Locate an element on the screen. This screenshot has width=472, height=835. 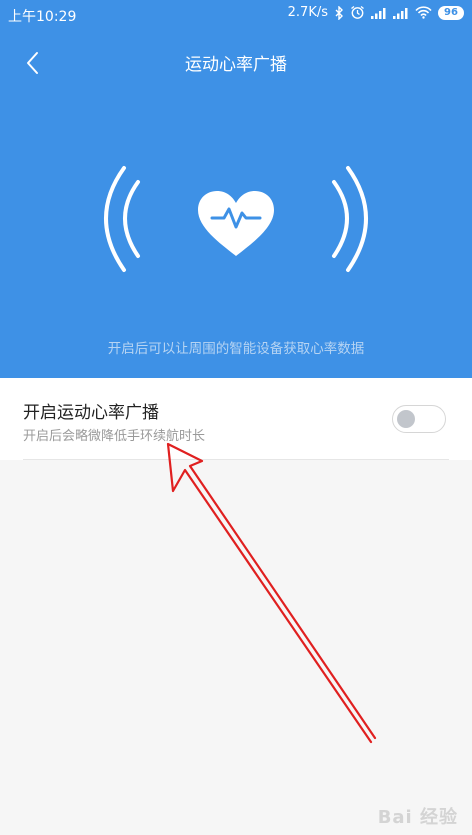
toggle-knob is located at coordinates (406, 419).